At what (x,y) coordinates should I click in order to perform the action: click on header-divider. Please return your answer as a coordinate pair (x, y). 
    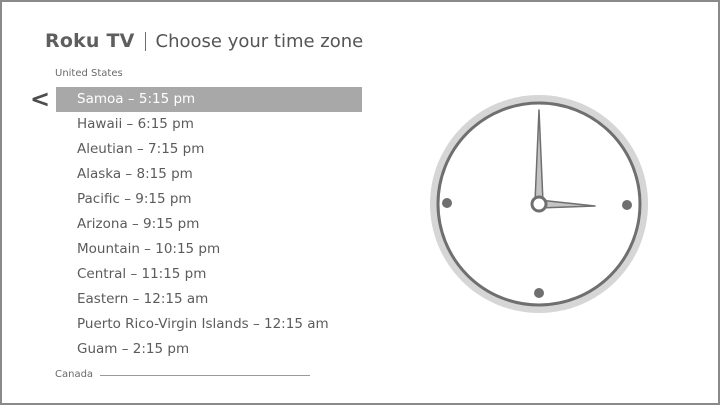
    Looking at the image, I should click on (145, 41).